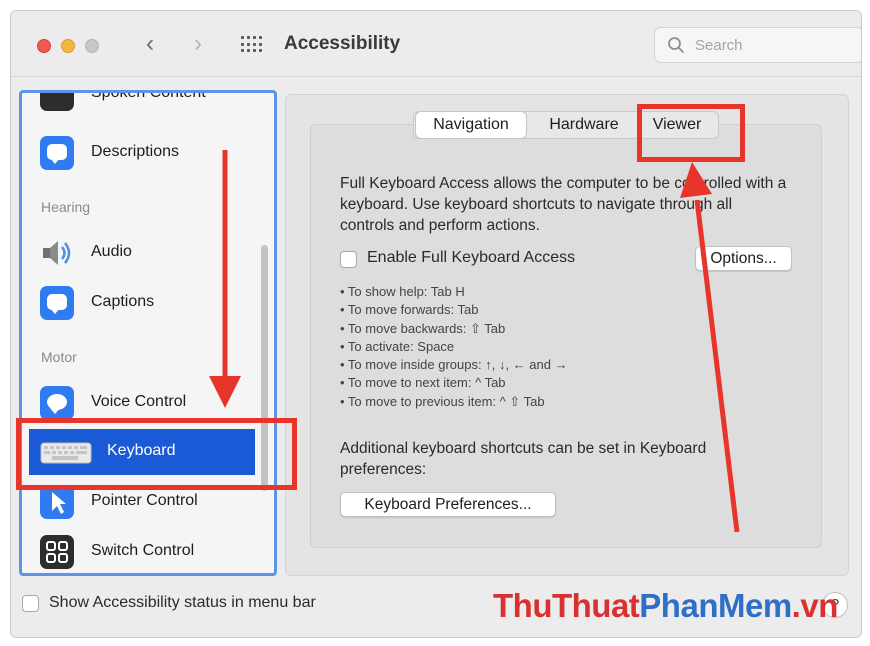 This screenshot has height=646, width=870. Describe the element at coordinates (471, 125) in the screenshot. I see `tab-navigation: Navigation` at that location.